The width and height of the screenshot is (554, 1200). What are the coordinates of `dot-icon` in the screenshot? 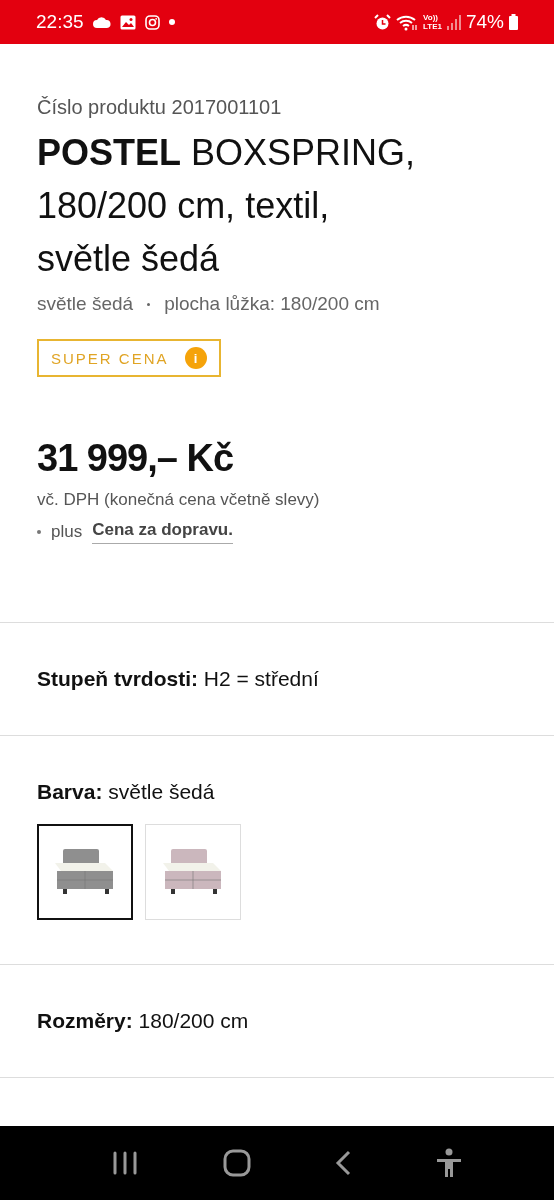 It's located at (171, 22).